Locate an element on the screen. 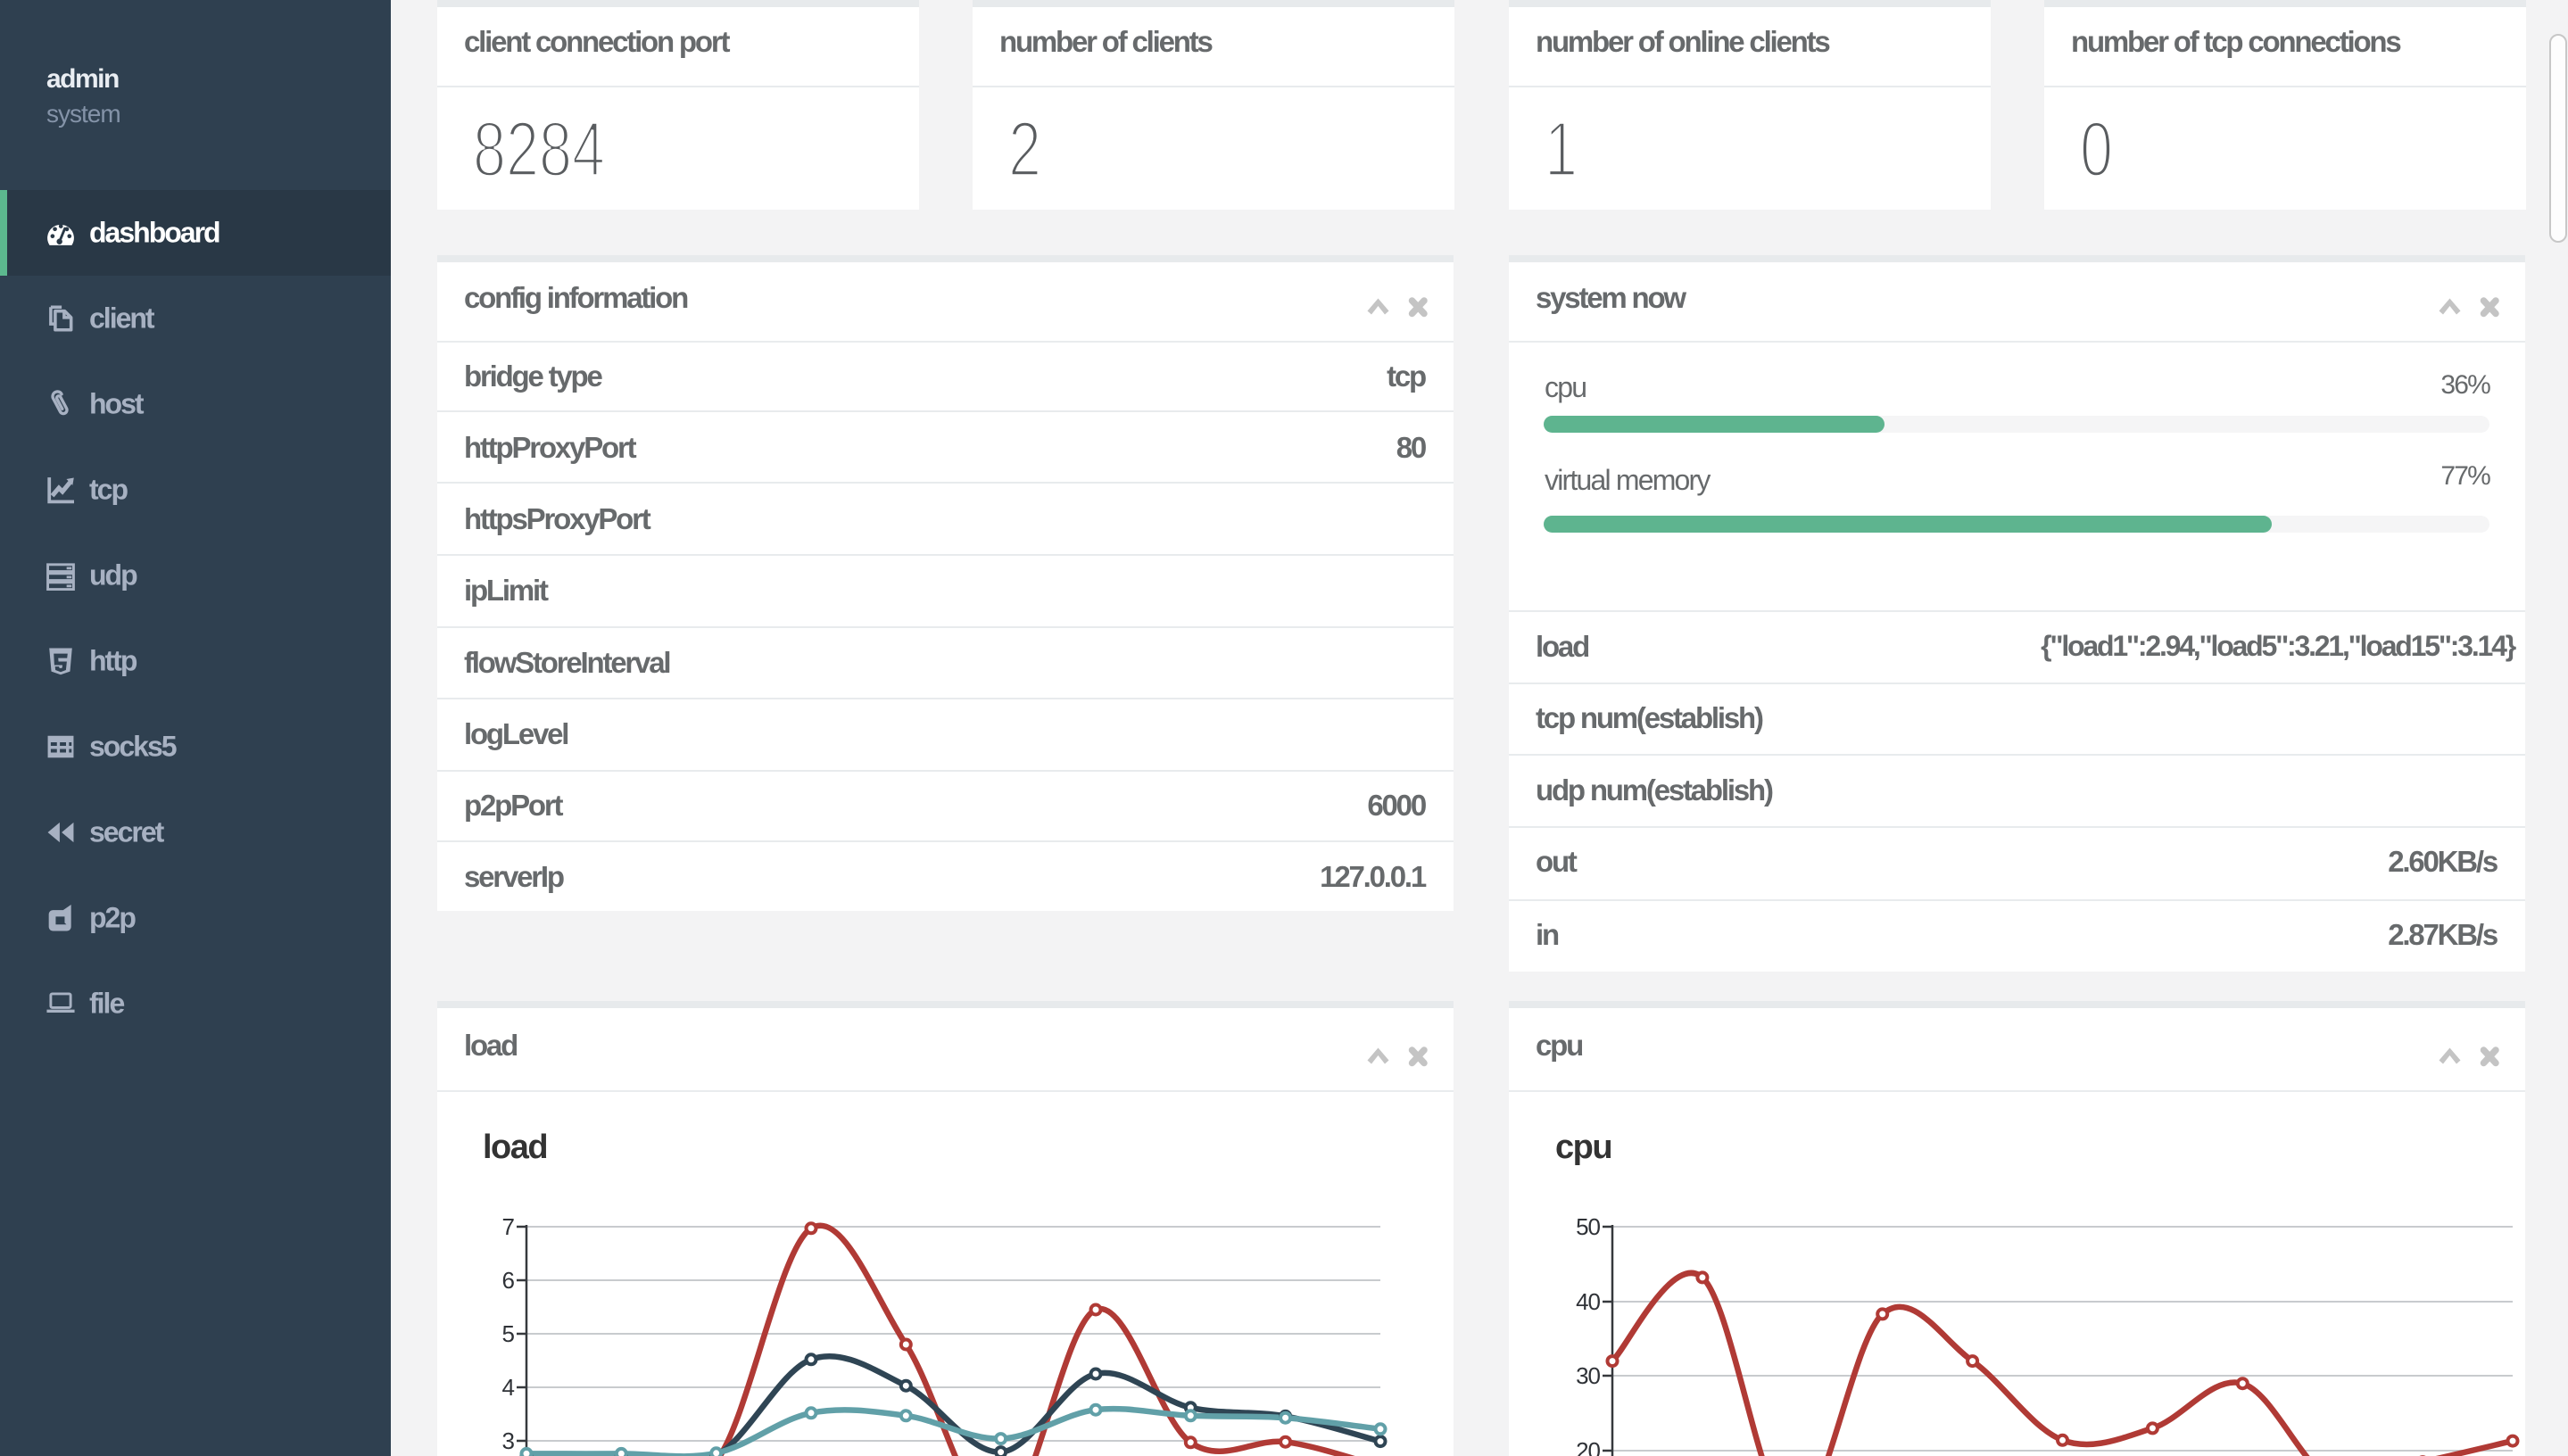 This screenshot has width=2568, height=1456. svg-text: 3 is located at coordinates (508, 1440).